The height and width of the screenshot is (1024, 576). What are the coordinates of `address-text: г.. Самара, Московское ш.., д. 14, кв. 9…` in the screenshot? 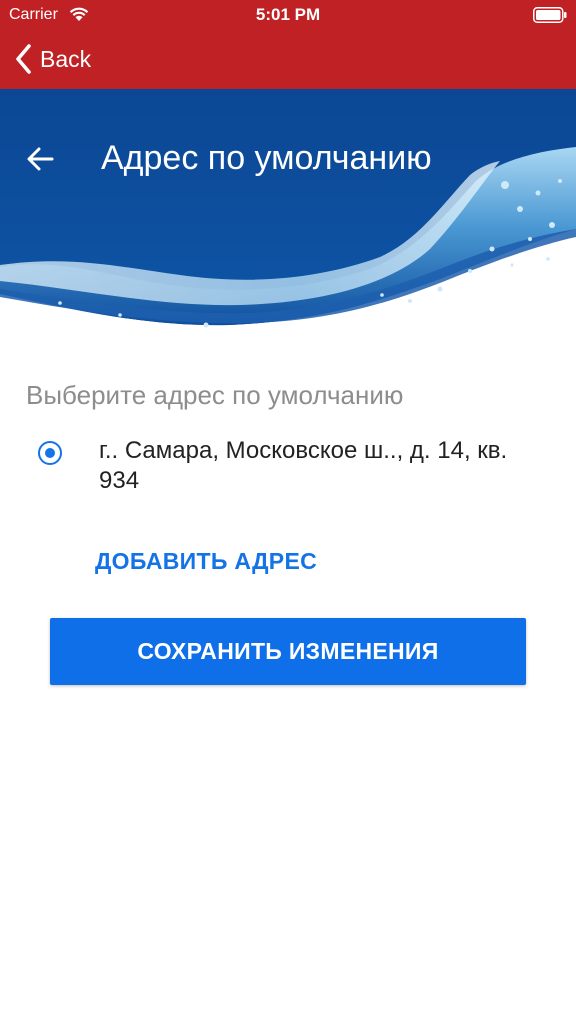 It's located at (303, 465).